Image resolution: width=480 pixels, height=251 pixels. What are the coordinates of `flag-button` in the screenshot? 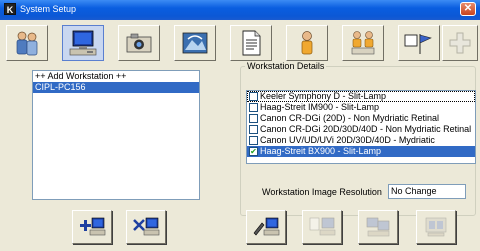 It's located at (419, 43).